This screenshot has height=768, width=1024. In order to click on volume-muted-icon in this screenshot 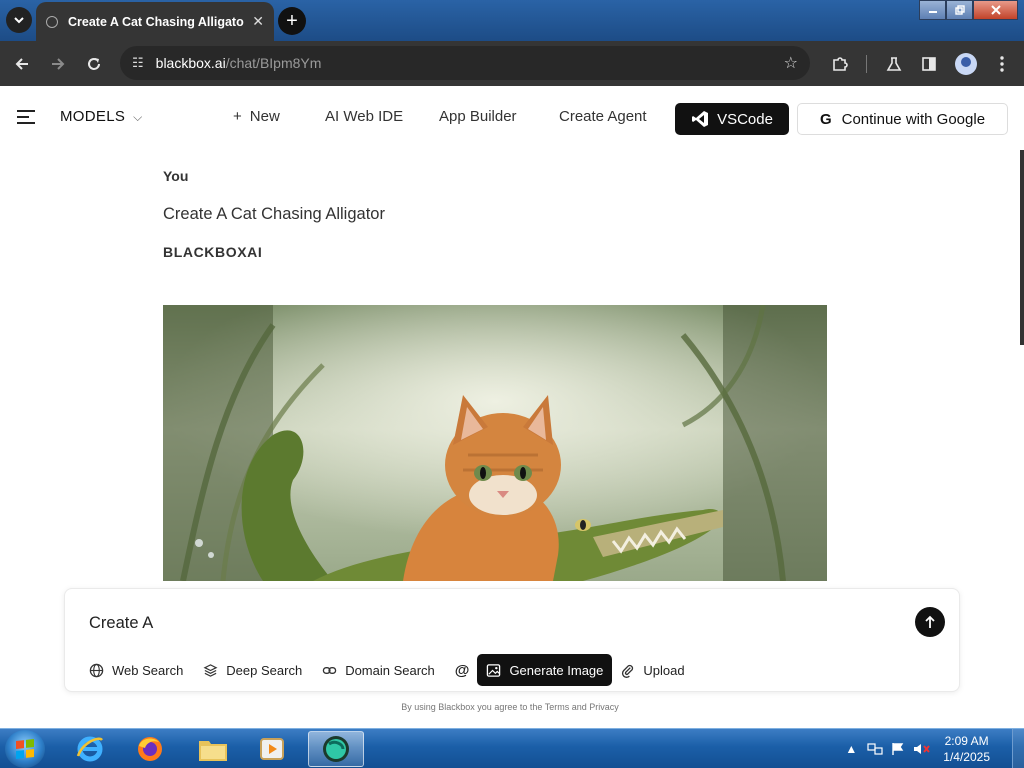, I will do `click(922, 749)`.